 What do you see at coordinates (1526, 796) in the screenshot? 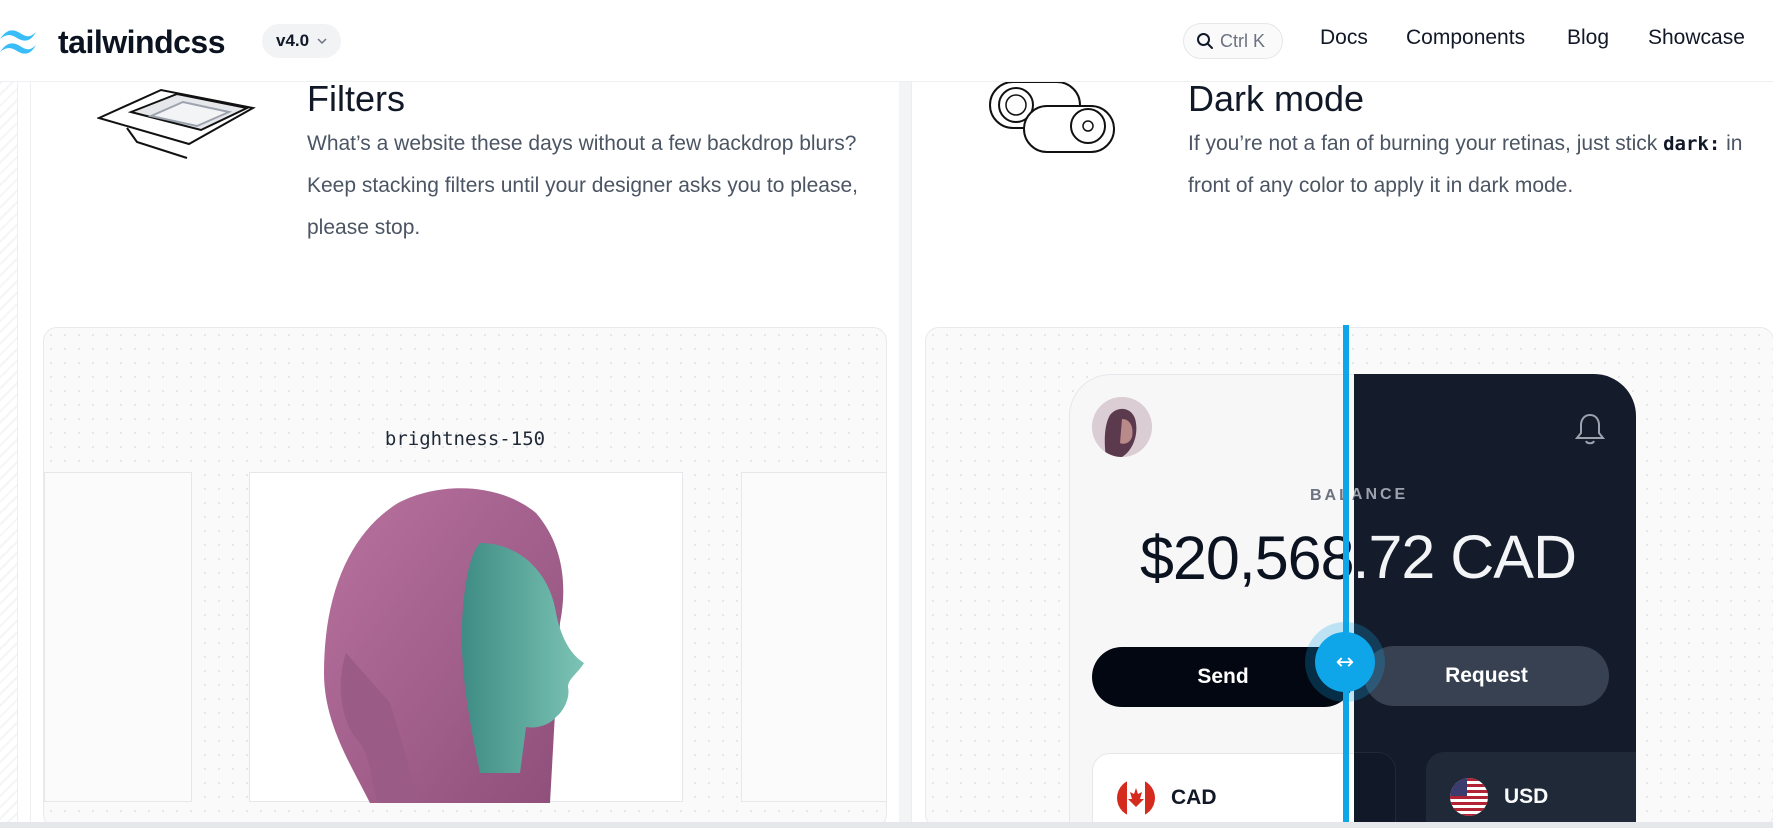
I see `currency-usd-label: USD` at bounding box center [1526, 796].